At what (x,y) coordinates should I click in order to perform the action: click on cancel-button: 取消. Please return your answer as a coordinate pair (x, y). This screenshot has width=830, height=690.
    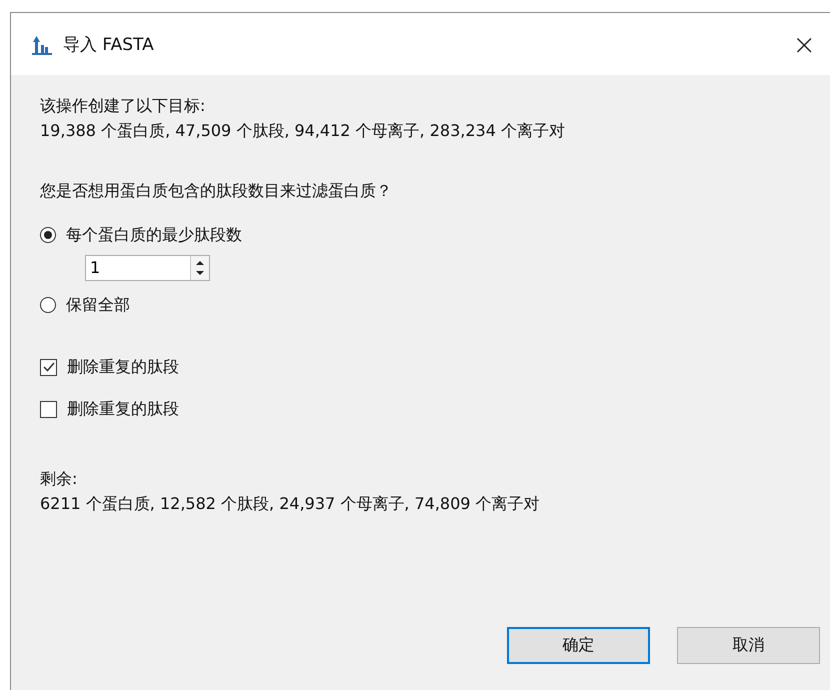
    Looking at the image, I should click on (748, 645).